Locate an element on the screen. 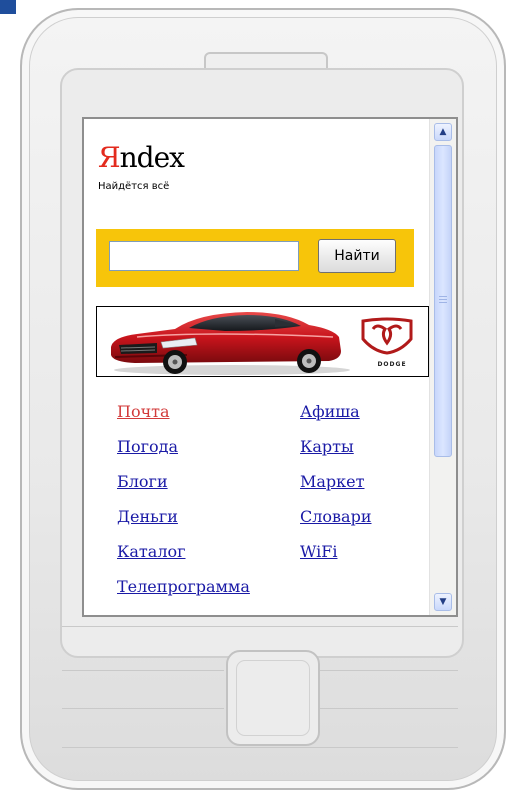 The width and height of the screenshot is (520, 796). scroll-up-button: ▲ is located at coordinates (443, 132).